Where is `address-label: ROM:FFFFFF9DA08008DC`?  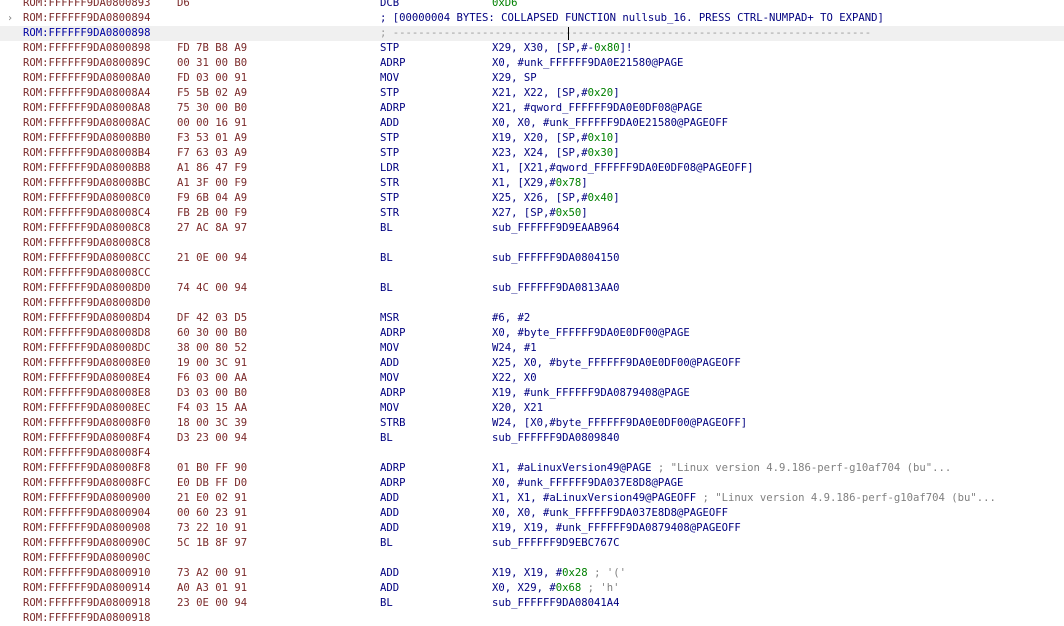 address-label: ROM:FFFFFF9DA08008DC is located at coordinates (87, 348).